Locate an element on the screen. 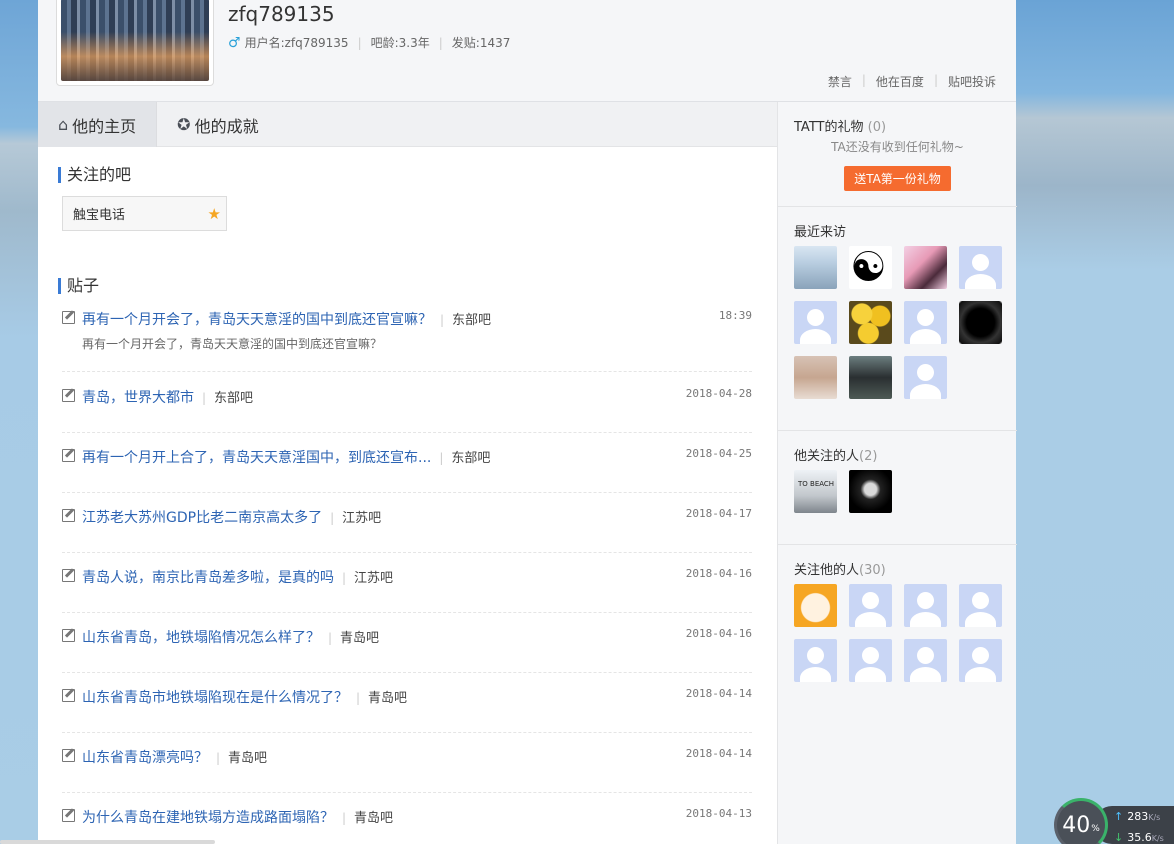  gift-section: TATT的礼物 (0) TA还没有收到任何礼物~ 送TA第一份礼物 is located at coordinates (897, 154).